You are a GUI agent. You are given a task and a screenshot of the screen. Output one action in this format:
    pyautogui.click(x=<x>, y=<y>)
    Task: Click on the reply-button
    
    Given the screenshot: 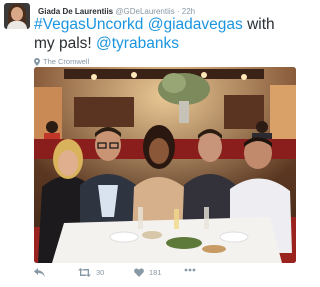 What is the action you would take?
    pyautogui.click(x=39, y=272)
    